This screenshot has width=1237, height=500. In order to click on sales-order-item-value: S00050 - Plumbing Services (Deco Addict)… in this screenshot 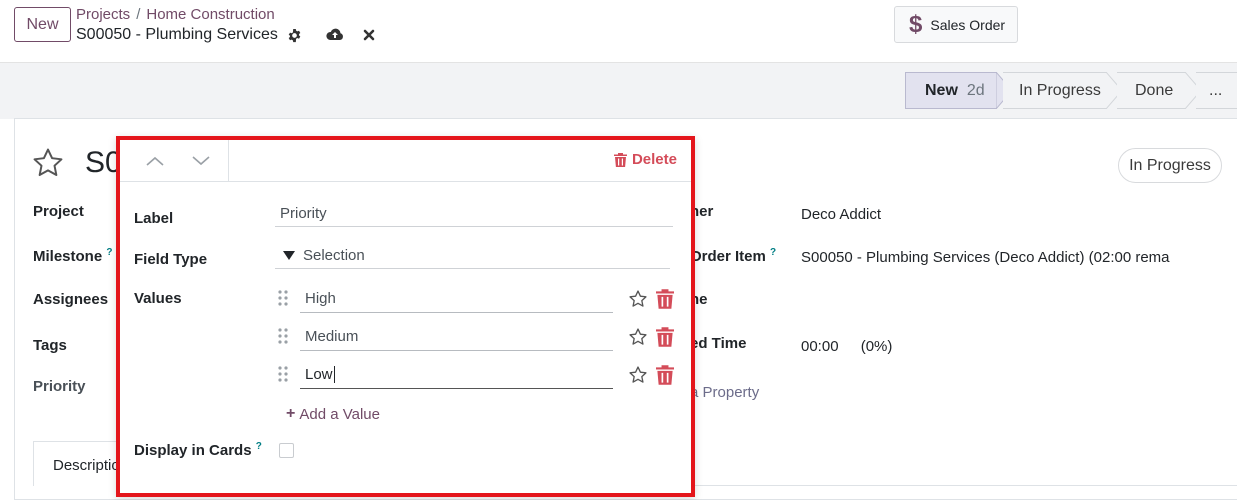, I will do `click(985, 257)`.